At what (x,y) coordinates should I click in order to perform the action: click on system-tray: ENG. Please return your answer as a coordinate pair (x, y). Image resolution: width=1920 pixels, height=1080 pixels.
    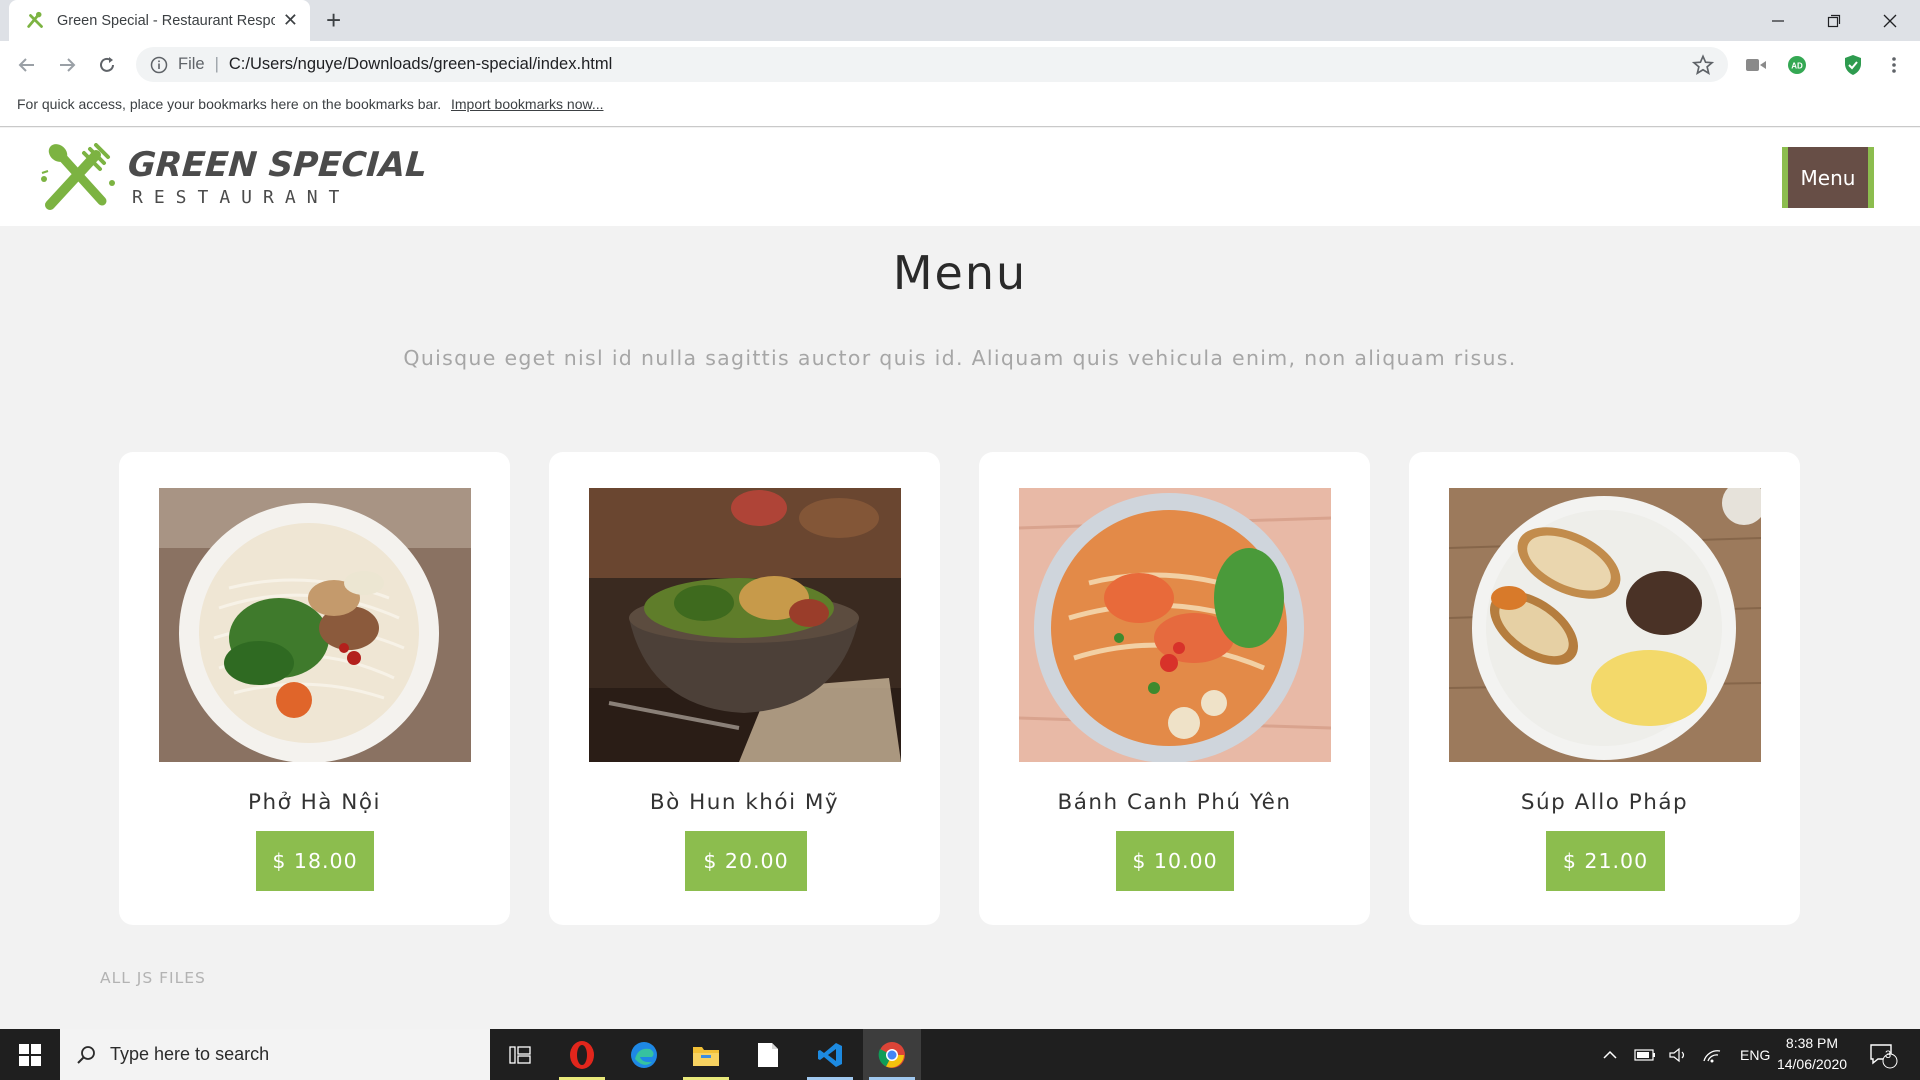
    Looking at the image, I should click on (1686, 1054).